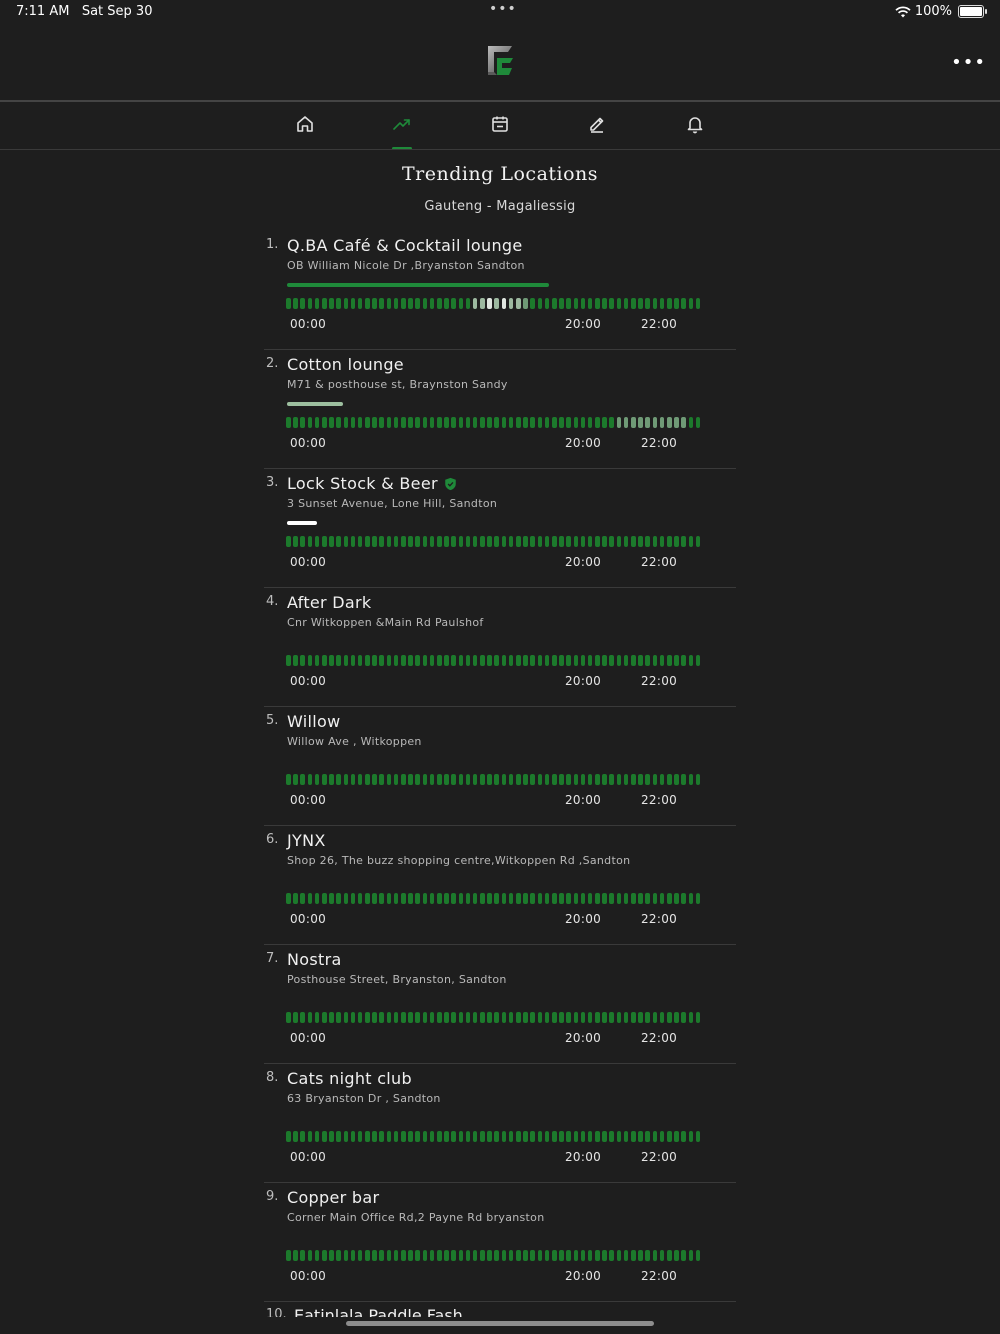 The image size is (1000, 1334). Describe the element at coordinates (597, 126) in the screenshot. I see `tab-edit` at that location.